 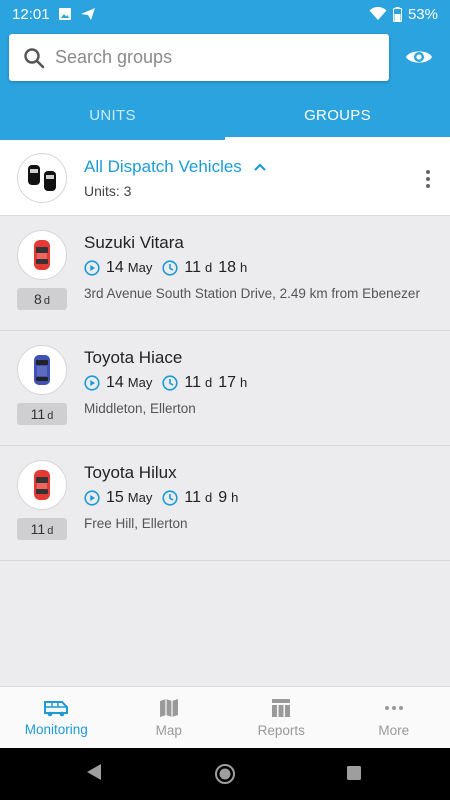 What do you see at coordinates (168, 707) in the screenshot?
I see `map-icon` at bounding box center [168, 707].